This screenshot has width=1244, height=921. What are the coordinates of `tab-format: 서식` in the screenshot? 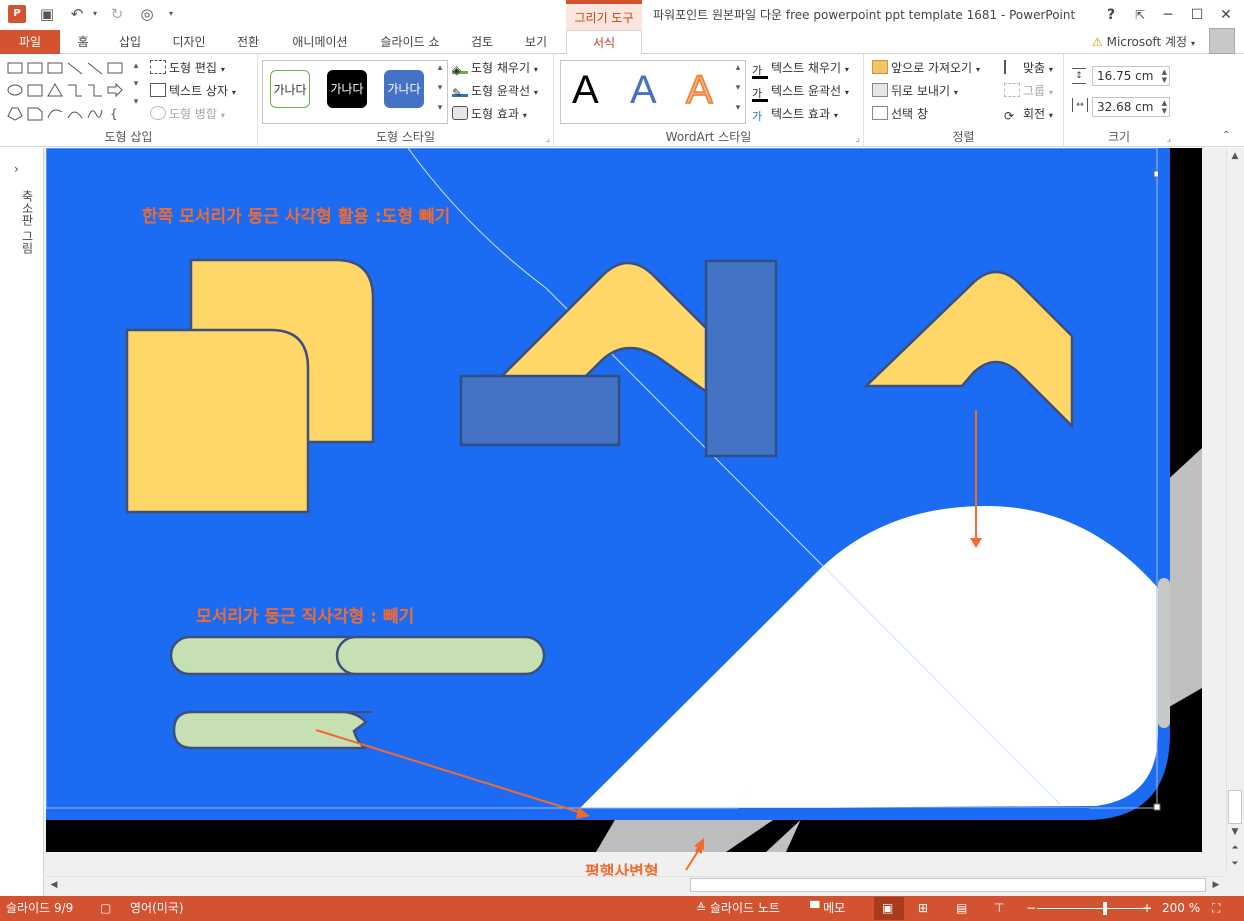 It's located at (604, 42).